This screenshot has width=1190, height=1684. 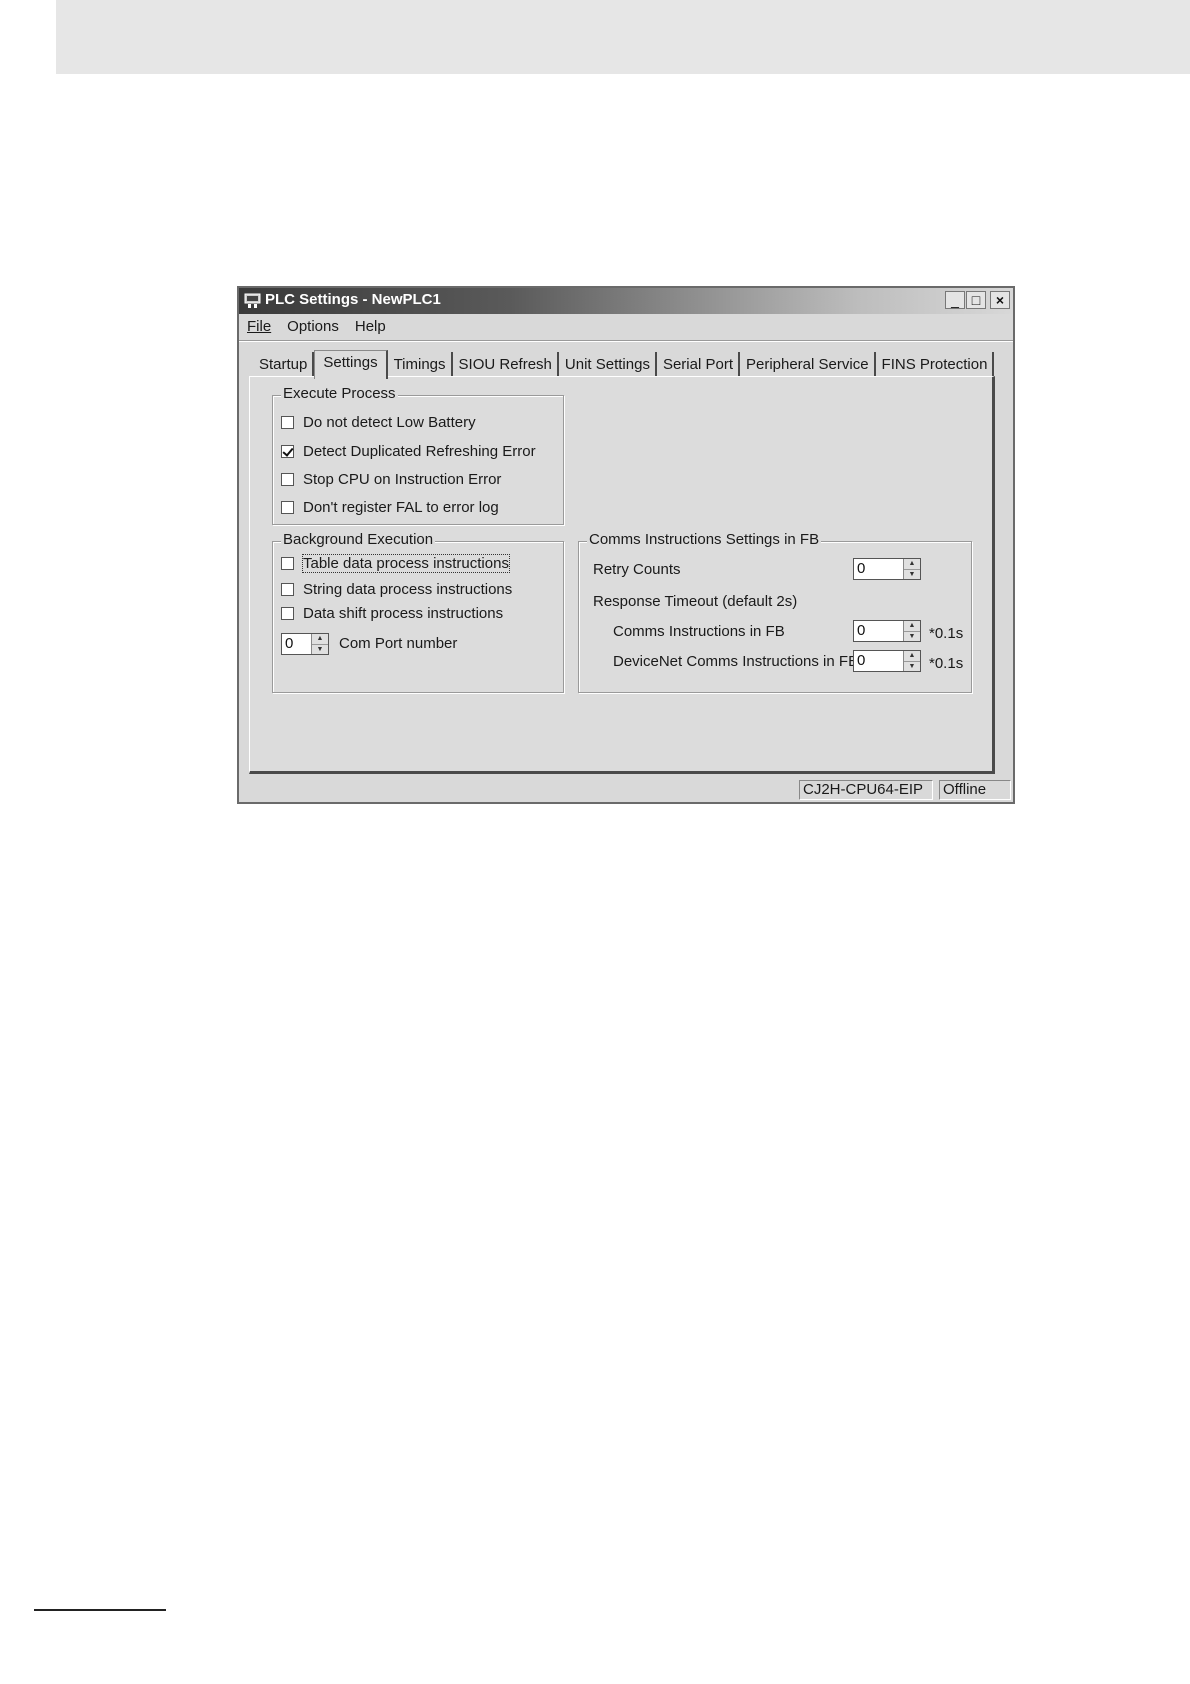 I want to click on table-data-process-checkbox, so click(x=287, y=563).